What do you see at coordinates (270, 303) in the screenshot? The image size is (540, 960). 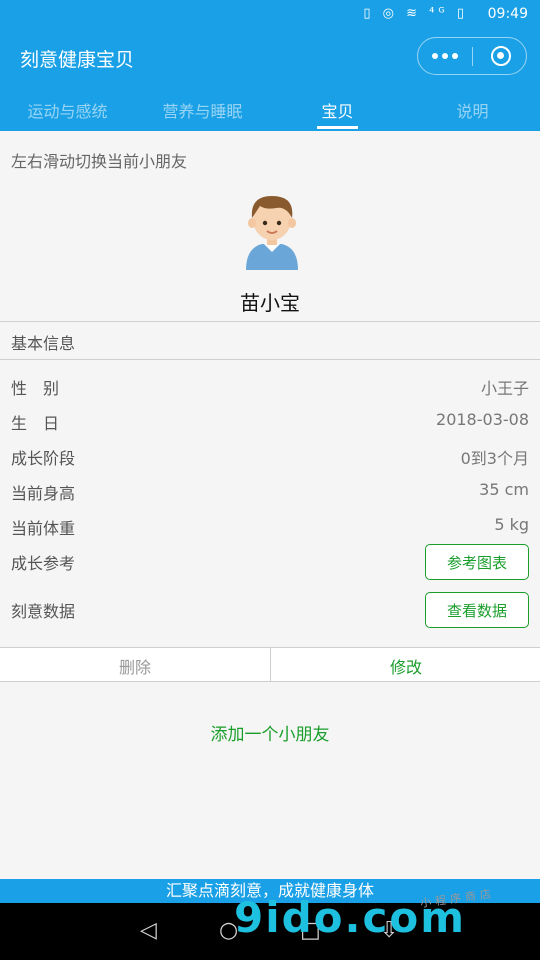 I see `baby-name: 苗小宝` at bounding box center [270, 303].